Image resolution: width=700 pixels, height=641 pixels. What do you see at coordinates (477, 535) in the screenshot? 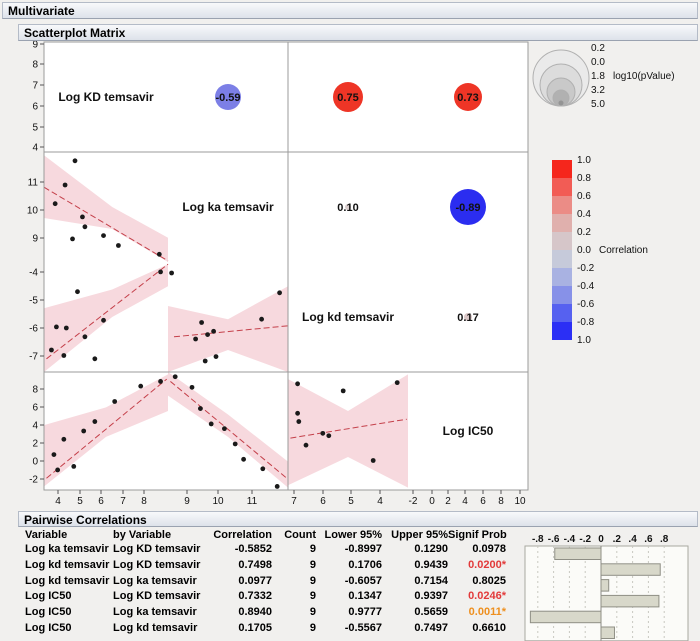
I see `column-header: Signif Prob` at bounding box center [477, 535].